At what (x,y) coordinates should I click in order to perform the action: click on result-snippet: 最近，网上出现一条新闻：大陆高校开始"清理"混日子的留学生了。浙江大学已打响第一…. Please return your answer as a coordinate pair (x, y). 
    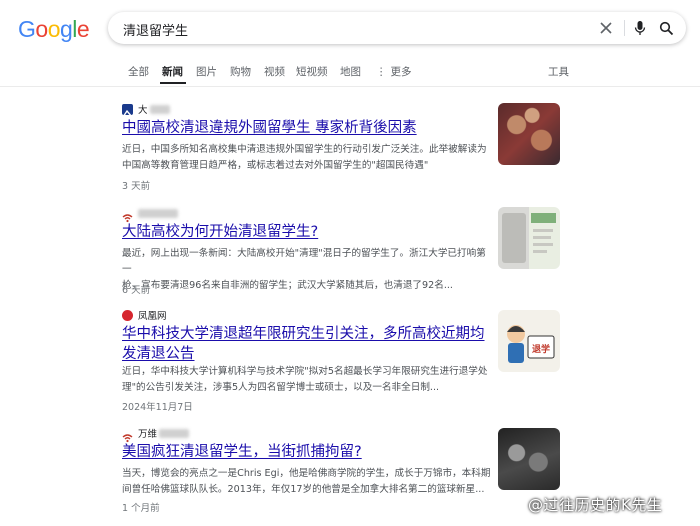
    Looking at the image, I should click on (308, 270).